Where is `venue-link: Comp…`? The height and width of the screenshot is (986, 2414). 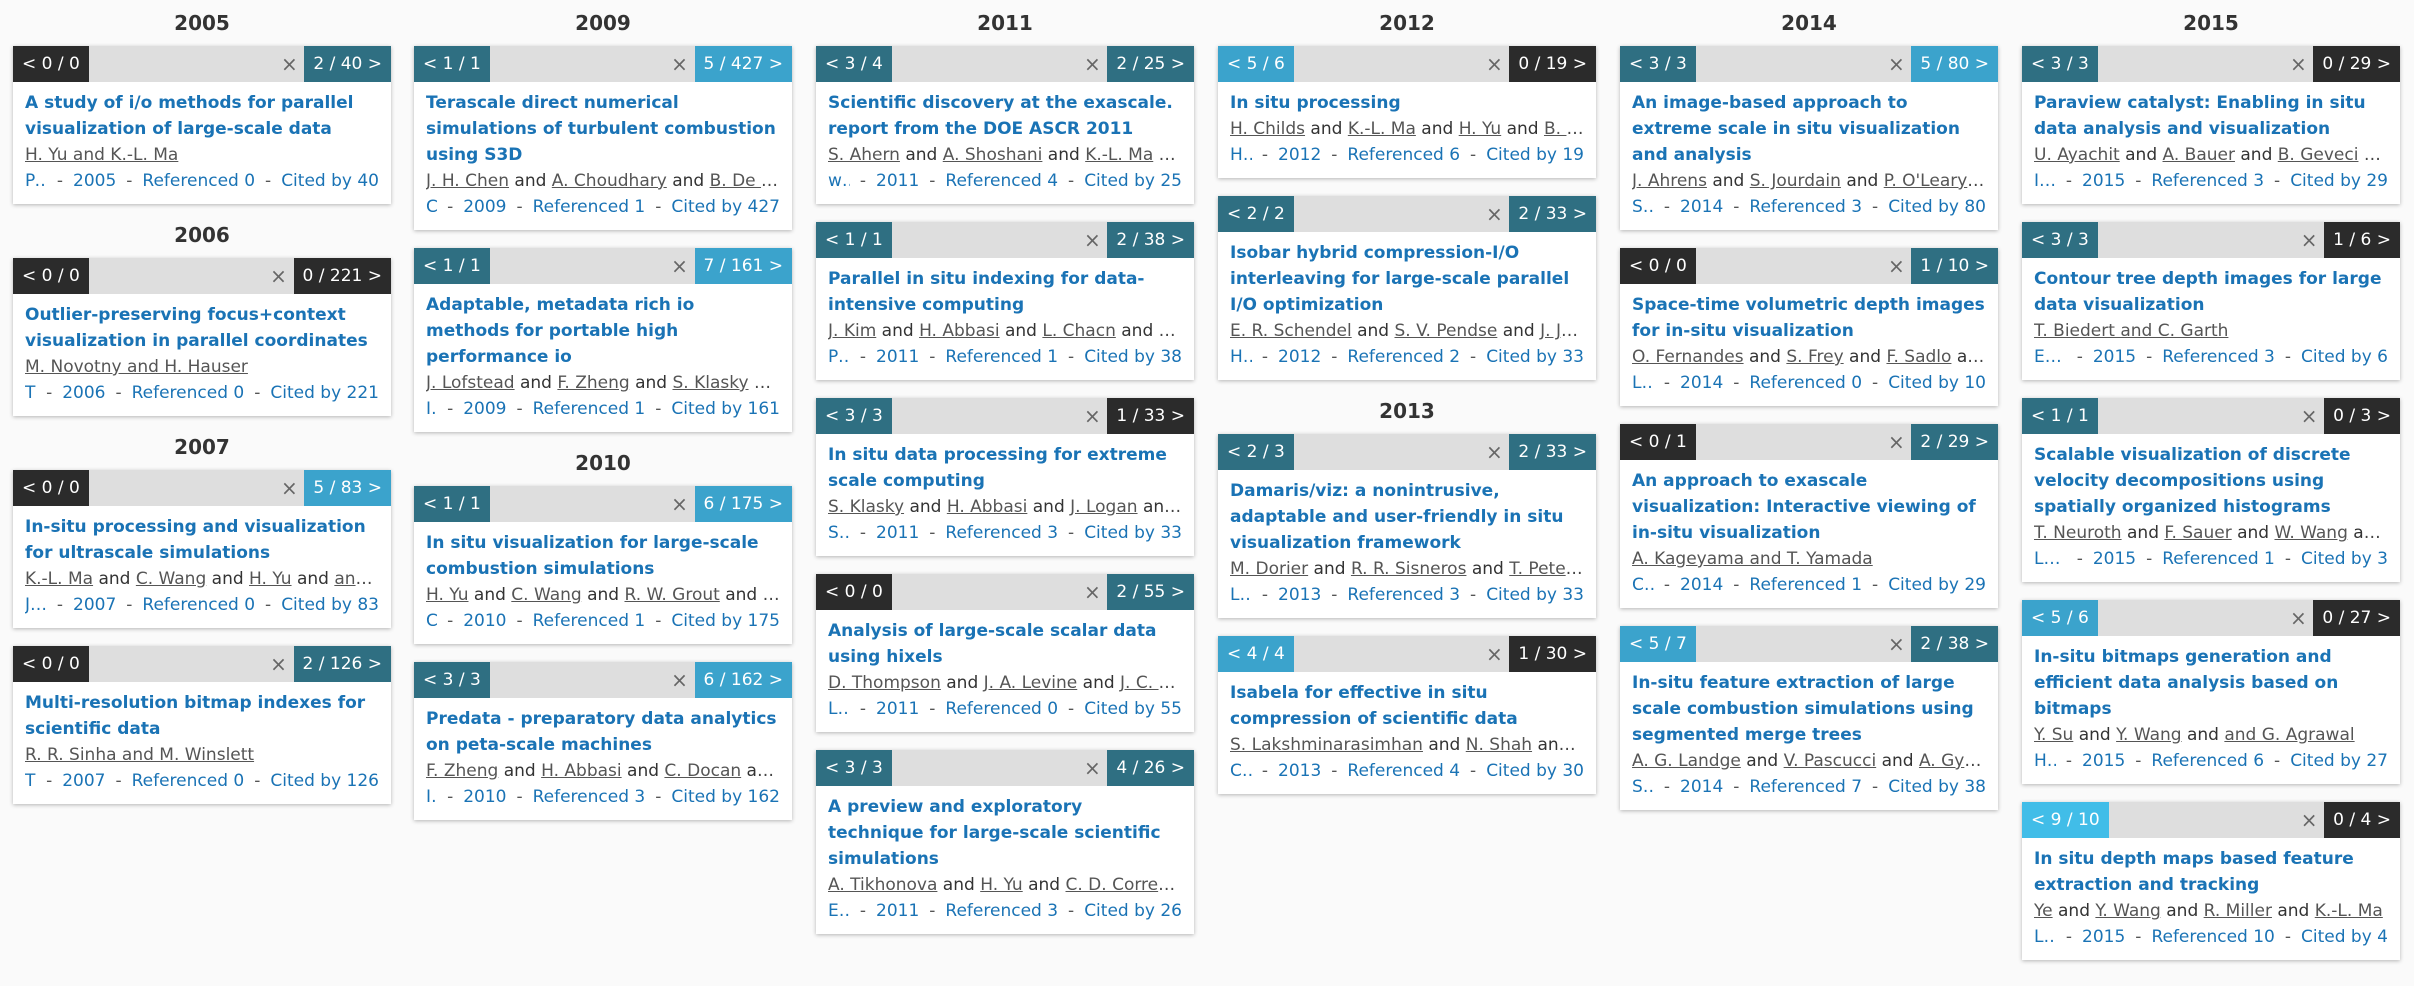 venue-link: Comp… is located at coordinates (431, 207).